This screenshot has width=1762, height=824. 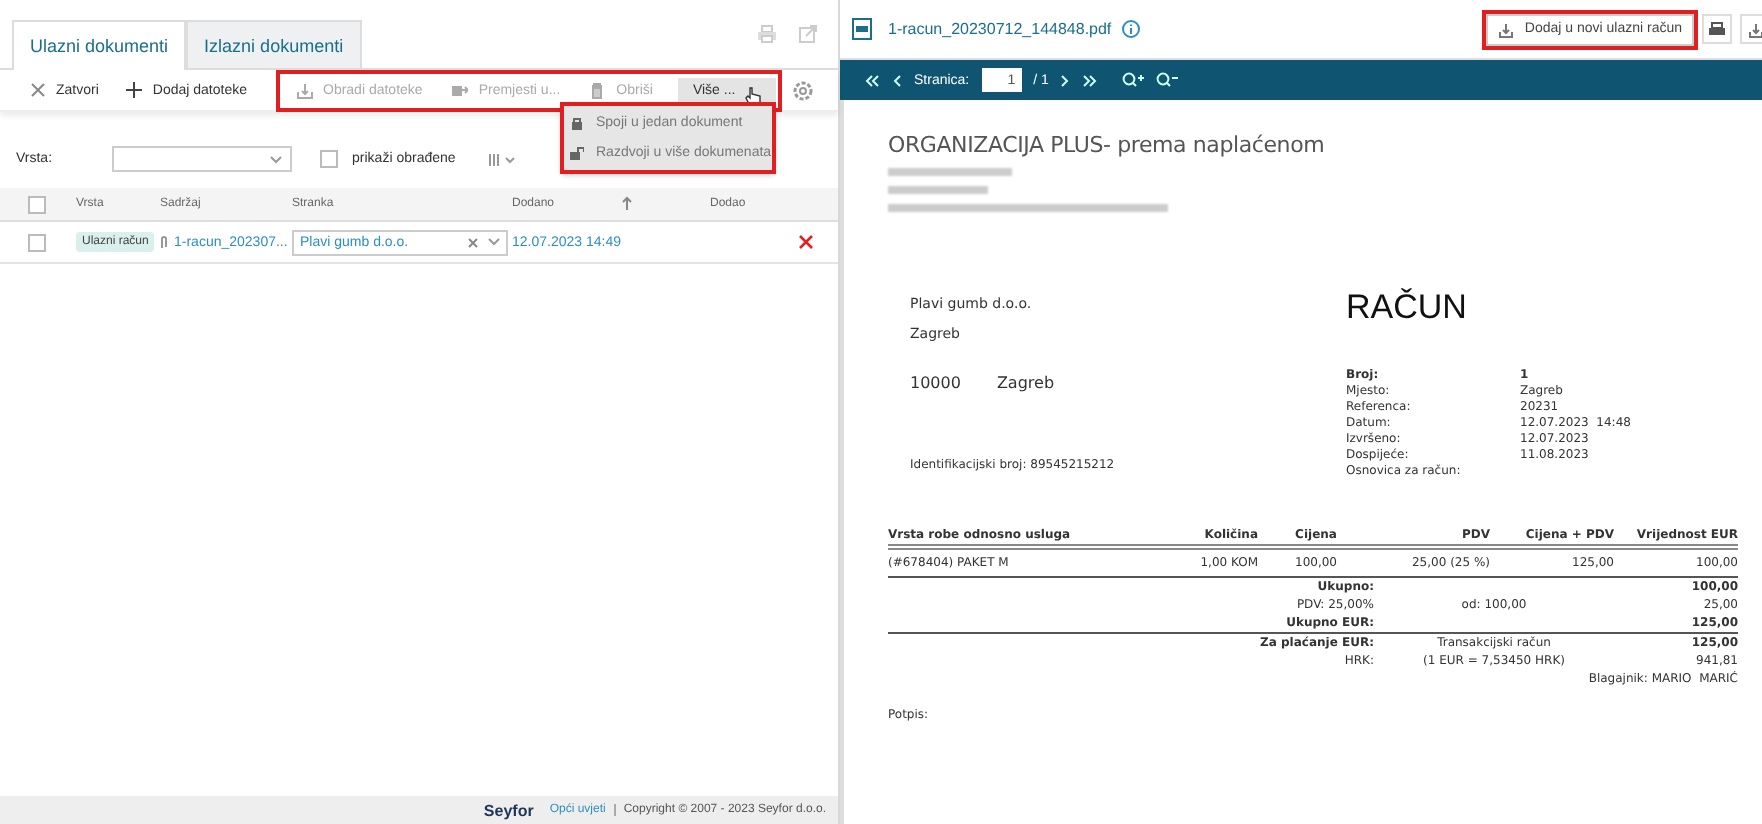 What do you see at coordinates (473, 242) in the screenshot?
I see `clear-icon` at bounding box center [473, 242].